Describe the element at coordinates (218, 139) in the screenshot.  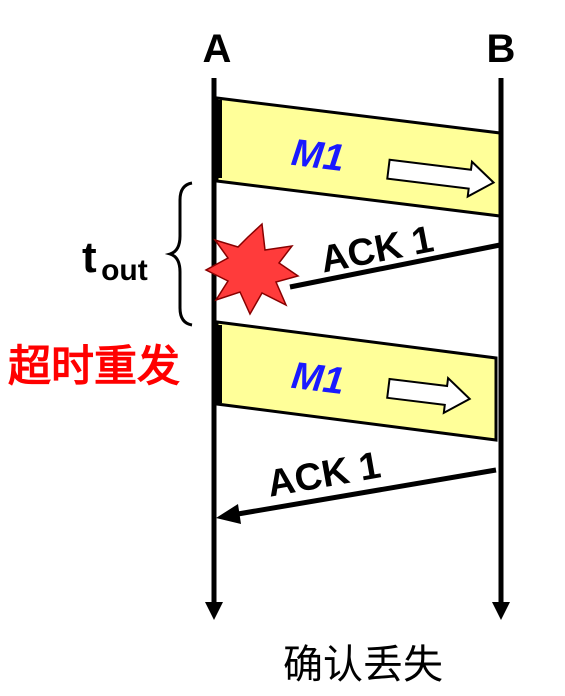
I see `sender-marker-first` at that location.